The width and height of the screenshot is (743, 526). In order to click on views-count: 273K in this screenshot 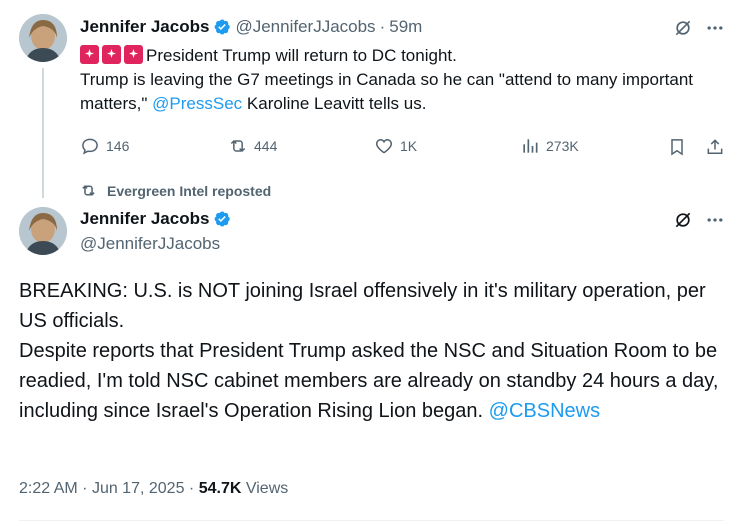, I will do `click(562, 146)`.